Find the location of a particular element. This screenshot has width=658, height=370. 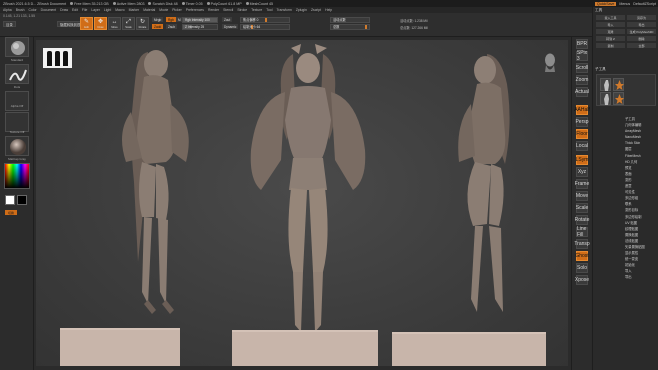

menu-layer: Layer is located at coordinates (95, 10).